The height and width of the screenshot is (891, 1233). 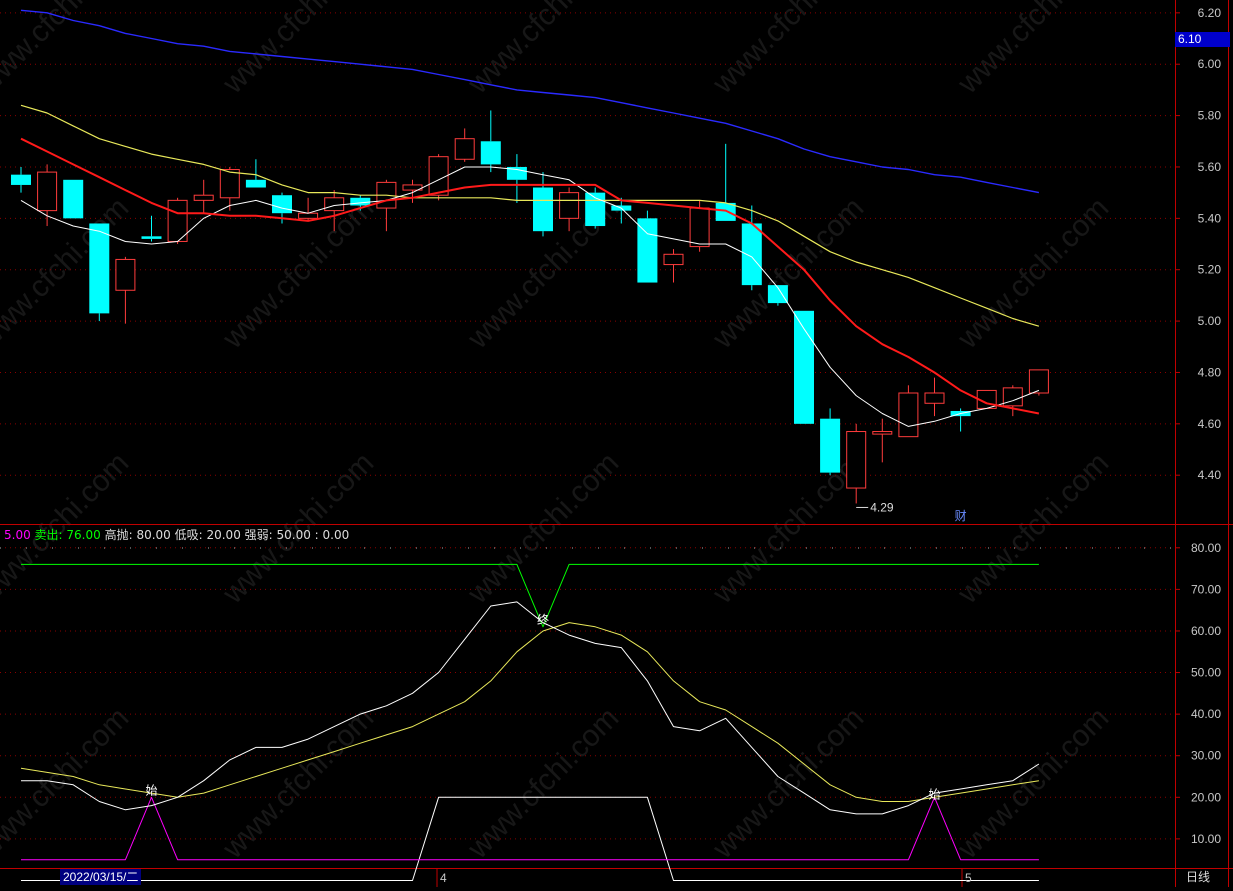 I want to click on period-label: 日线, so click(x=1198, y=877).